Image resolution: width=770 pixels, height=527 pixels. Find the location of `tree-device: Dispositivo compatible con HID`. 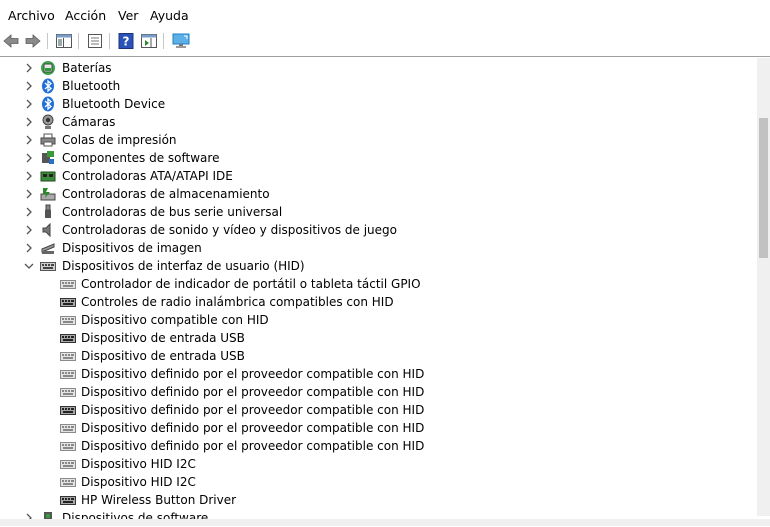

tree-device: Dispositivo compatible con HID is located at coordinates (378, 320).